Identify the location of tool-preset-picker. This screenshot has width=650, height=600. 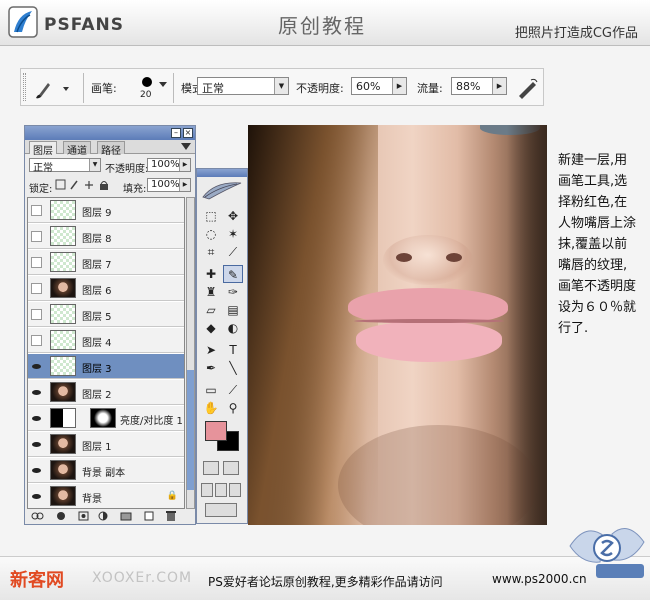
(54, 88).